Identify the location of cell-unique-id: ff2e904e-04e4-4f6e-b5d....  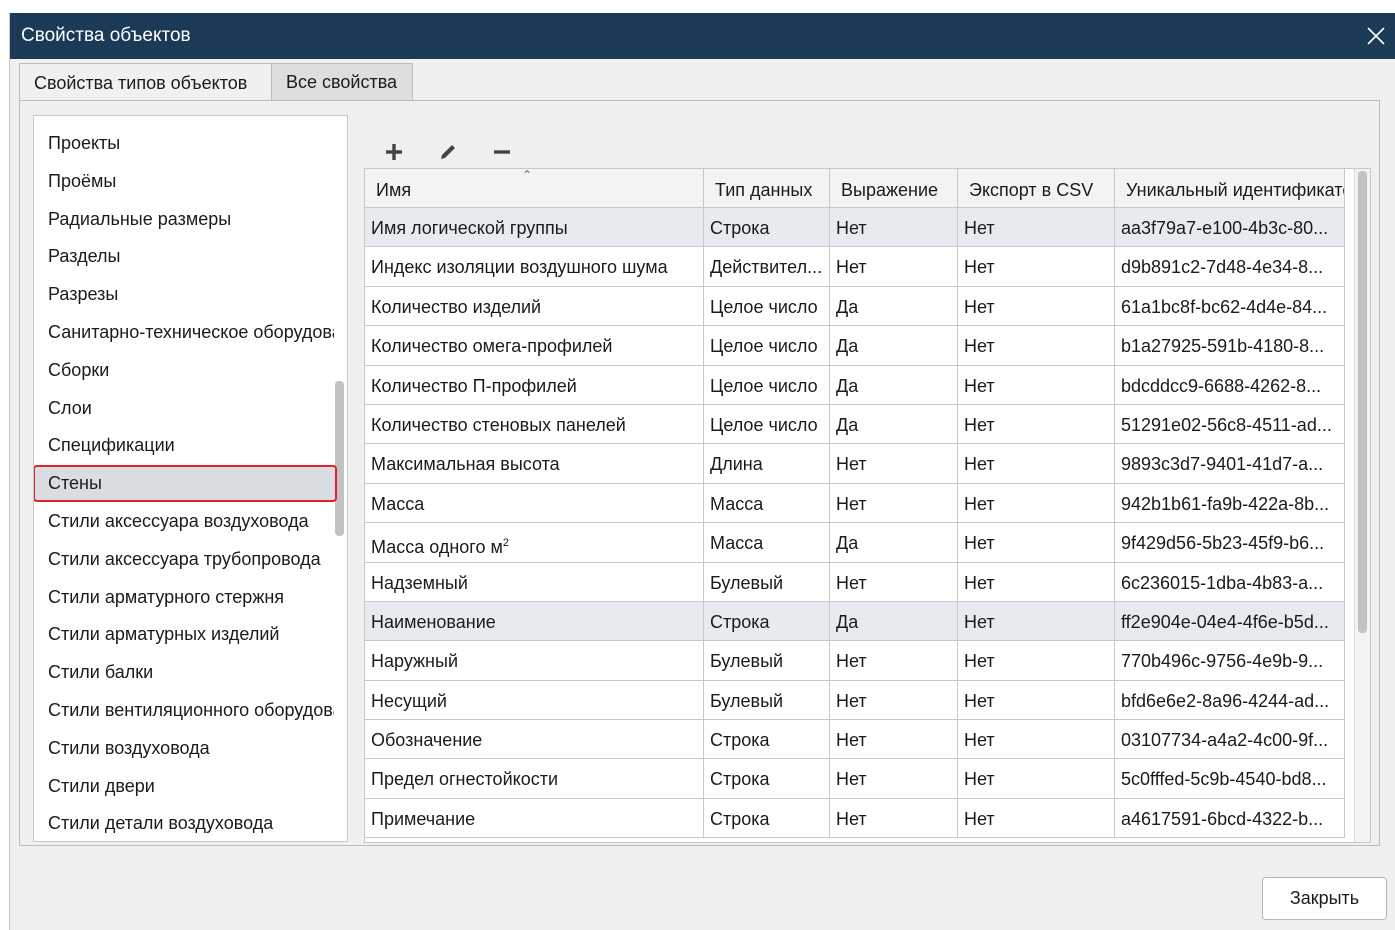
(1230, 621).